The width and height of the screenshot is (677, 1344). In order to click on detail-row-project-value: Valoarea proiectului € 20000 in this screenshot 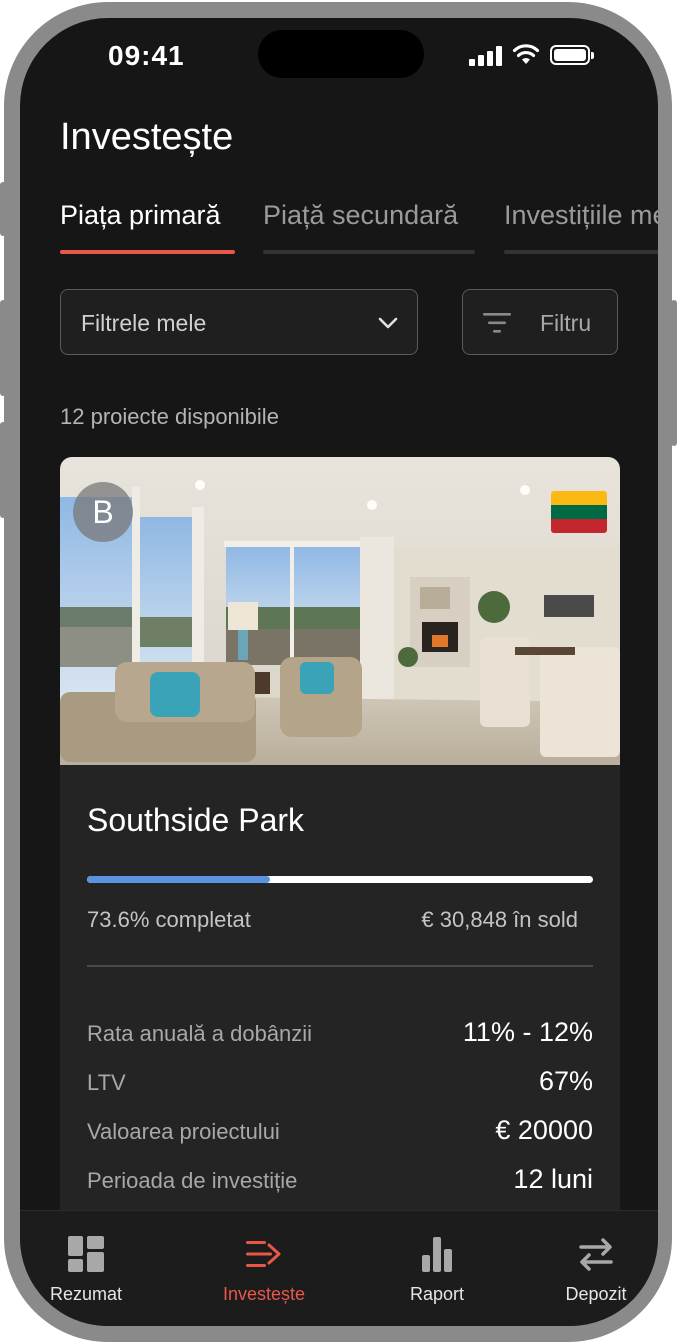, I will do `click(340, 1132)`.